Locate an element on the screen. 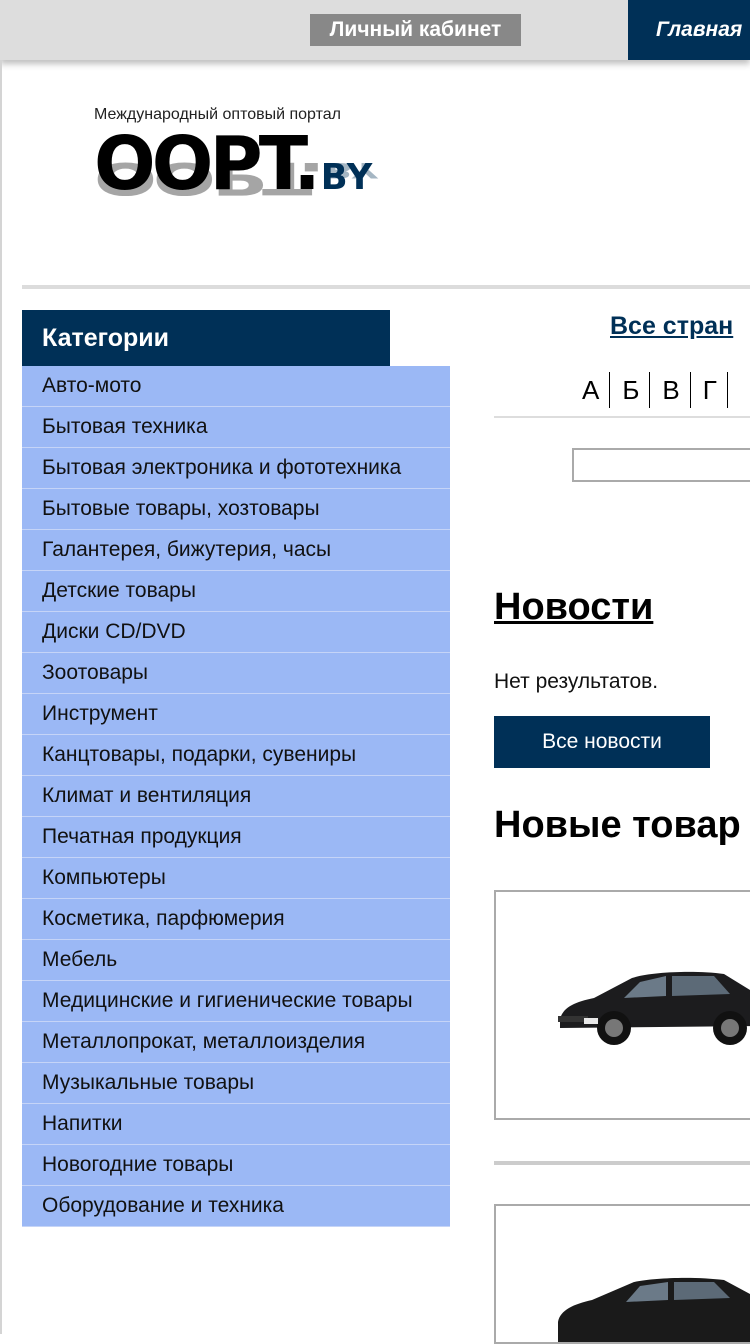  category-item: Климат и вентиляция is located at coordinates (236, 796).